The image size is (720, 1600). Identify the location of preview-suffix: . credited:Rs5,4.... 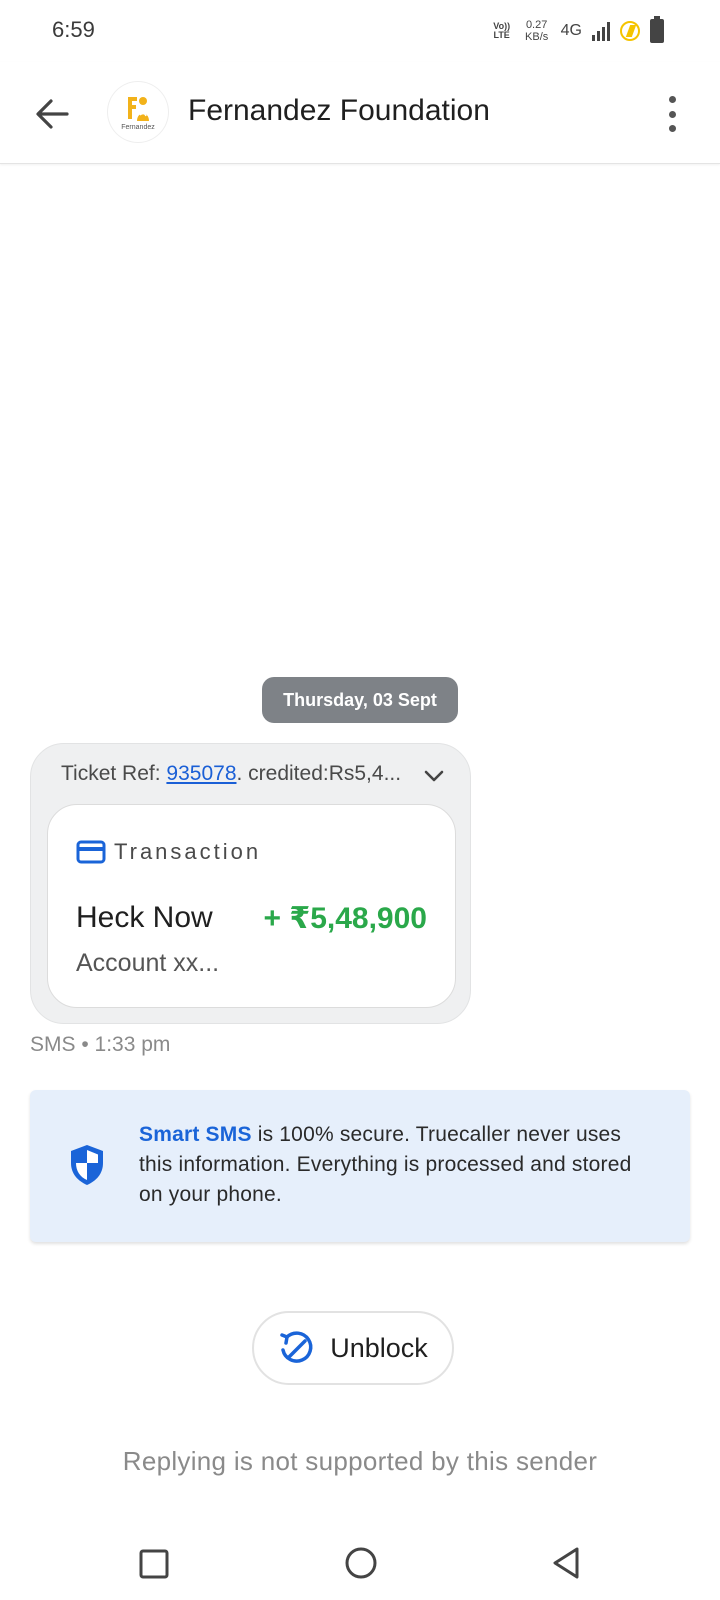
(319, 773).